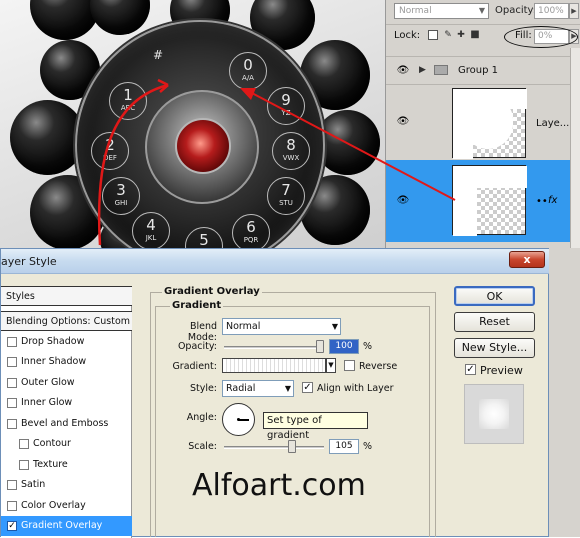  I want to click on blend-mode-select: Normal ▼, so click(441, 11).